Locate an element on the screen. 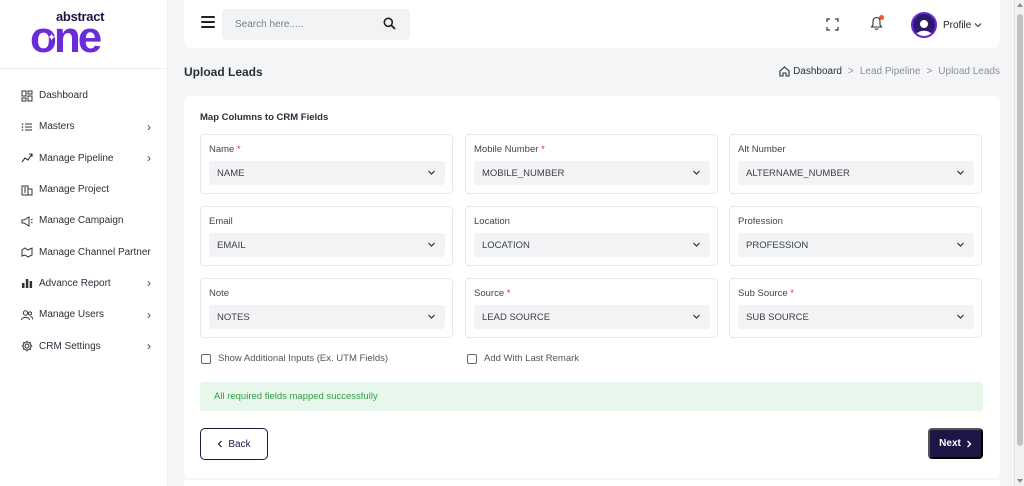  sidebar-item-masters: Masters › is located at coordinates (83, 126).